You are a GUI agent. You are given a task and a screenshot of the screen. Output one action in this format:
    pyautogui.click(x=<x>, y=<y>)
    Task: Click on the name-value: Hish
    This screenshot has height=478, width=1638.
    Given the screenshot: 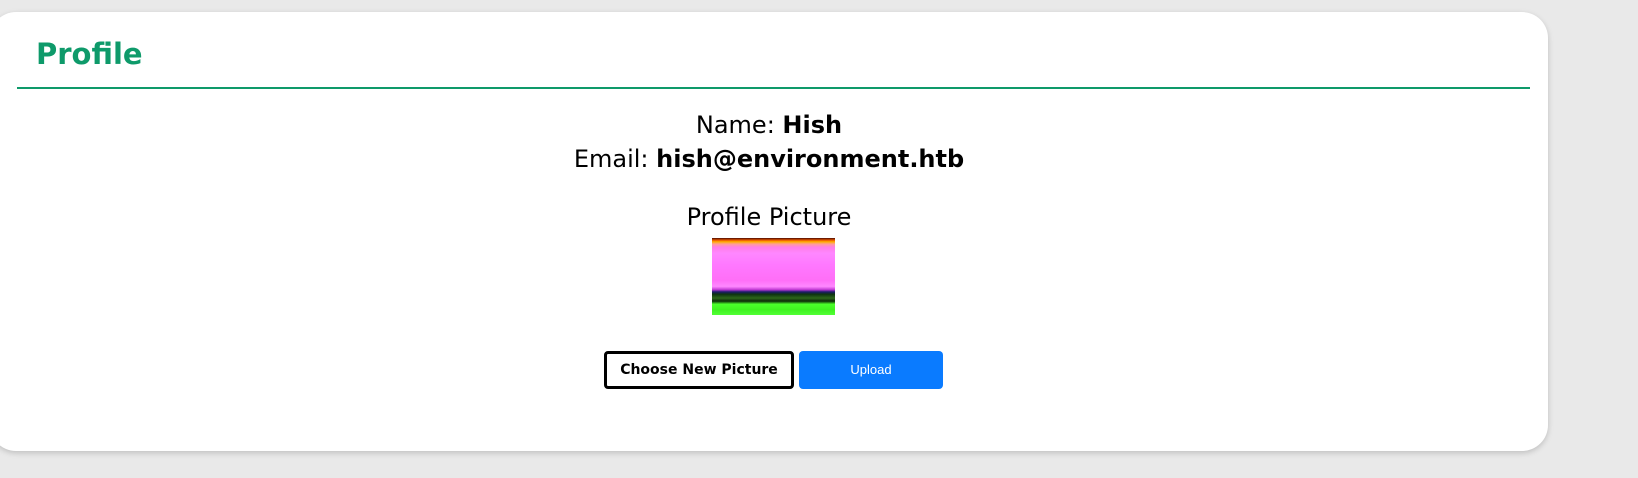 What is the action you would take?
    pyautogui.click(x=812, y=125)
    